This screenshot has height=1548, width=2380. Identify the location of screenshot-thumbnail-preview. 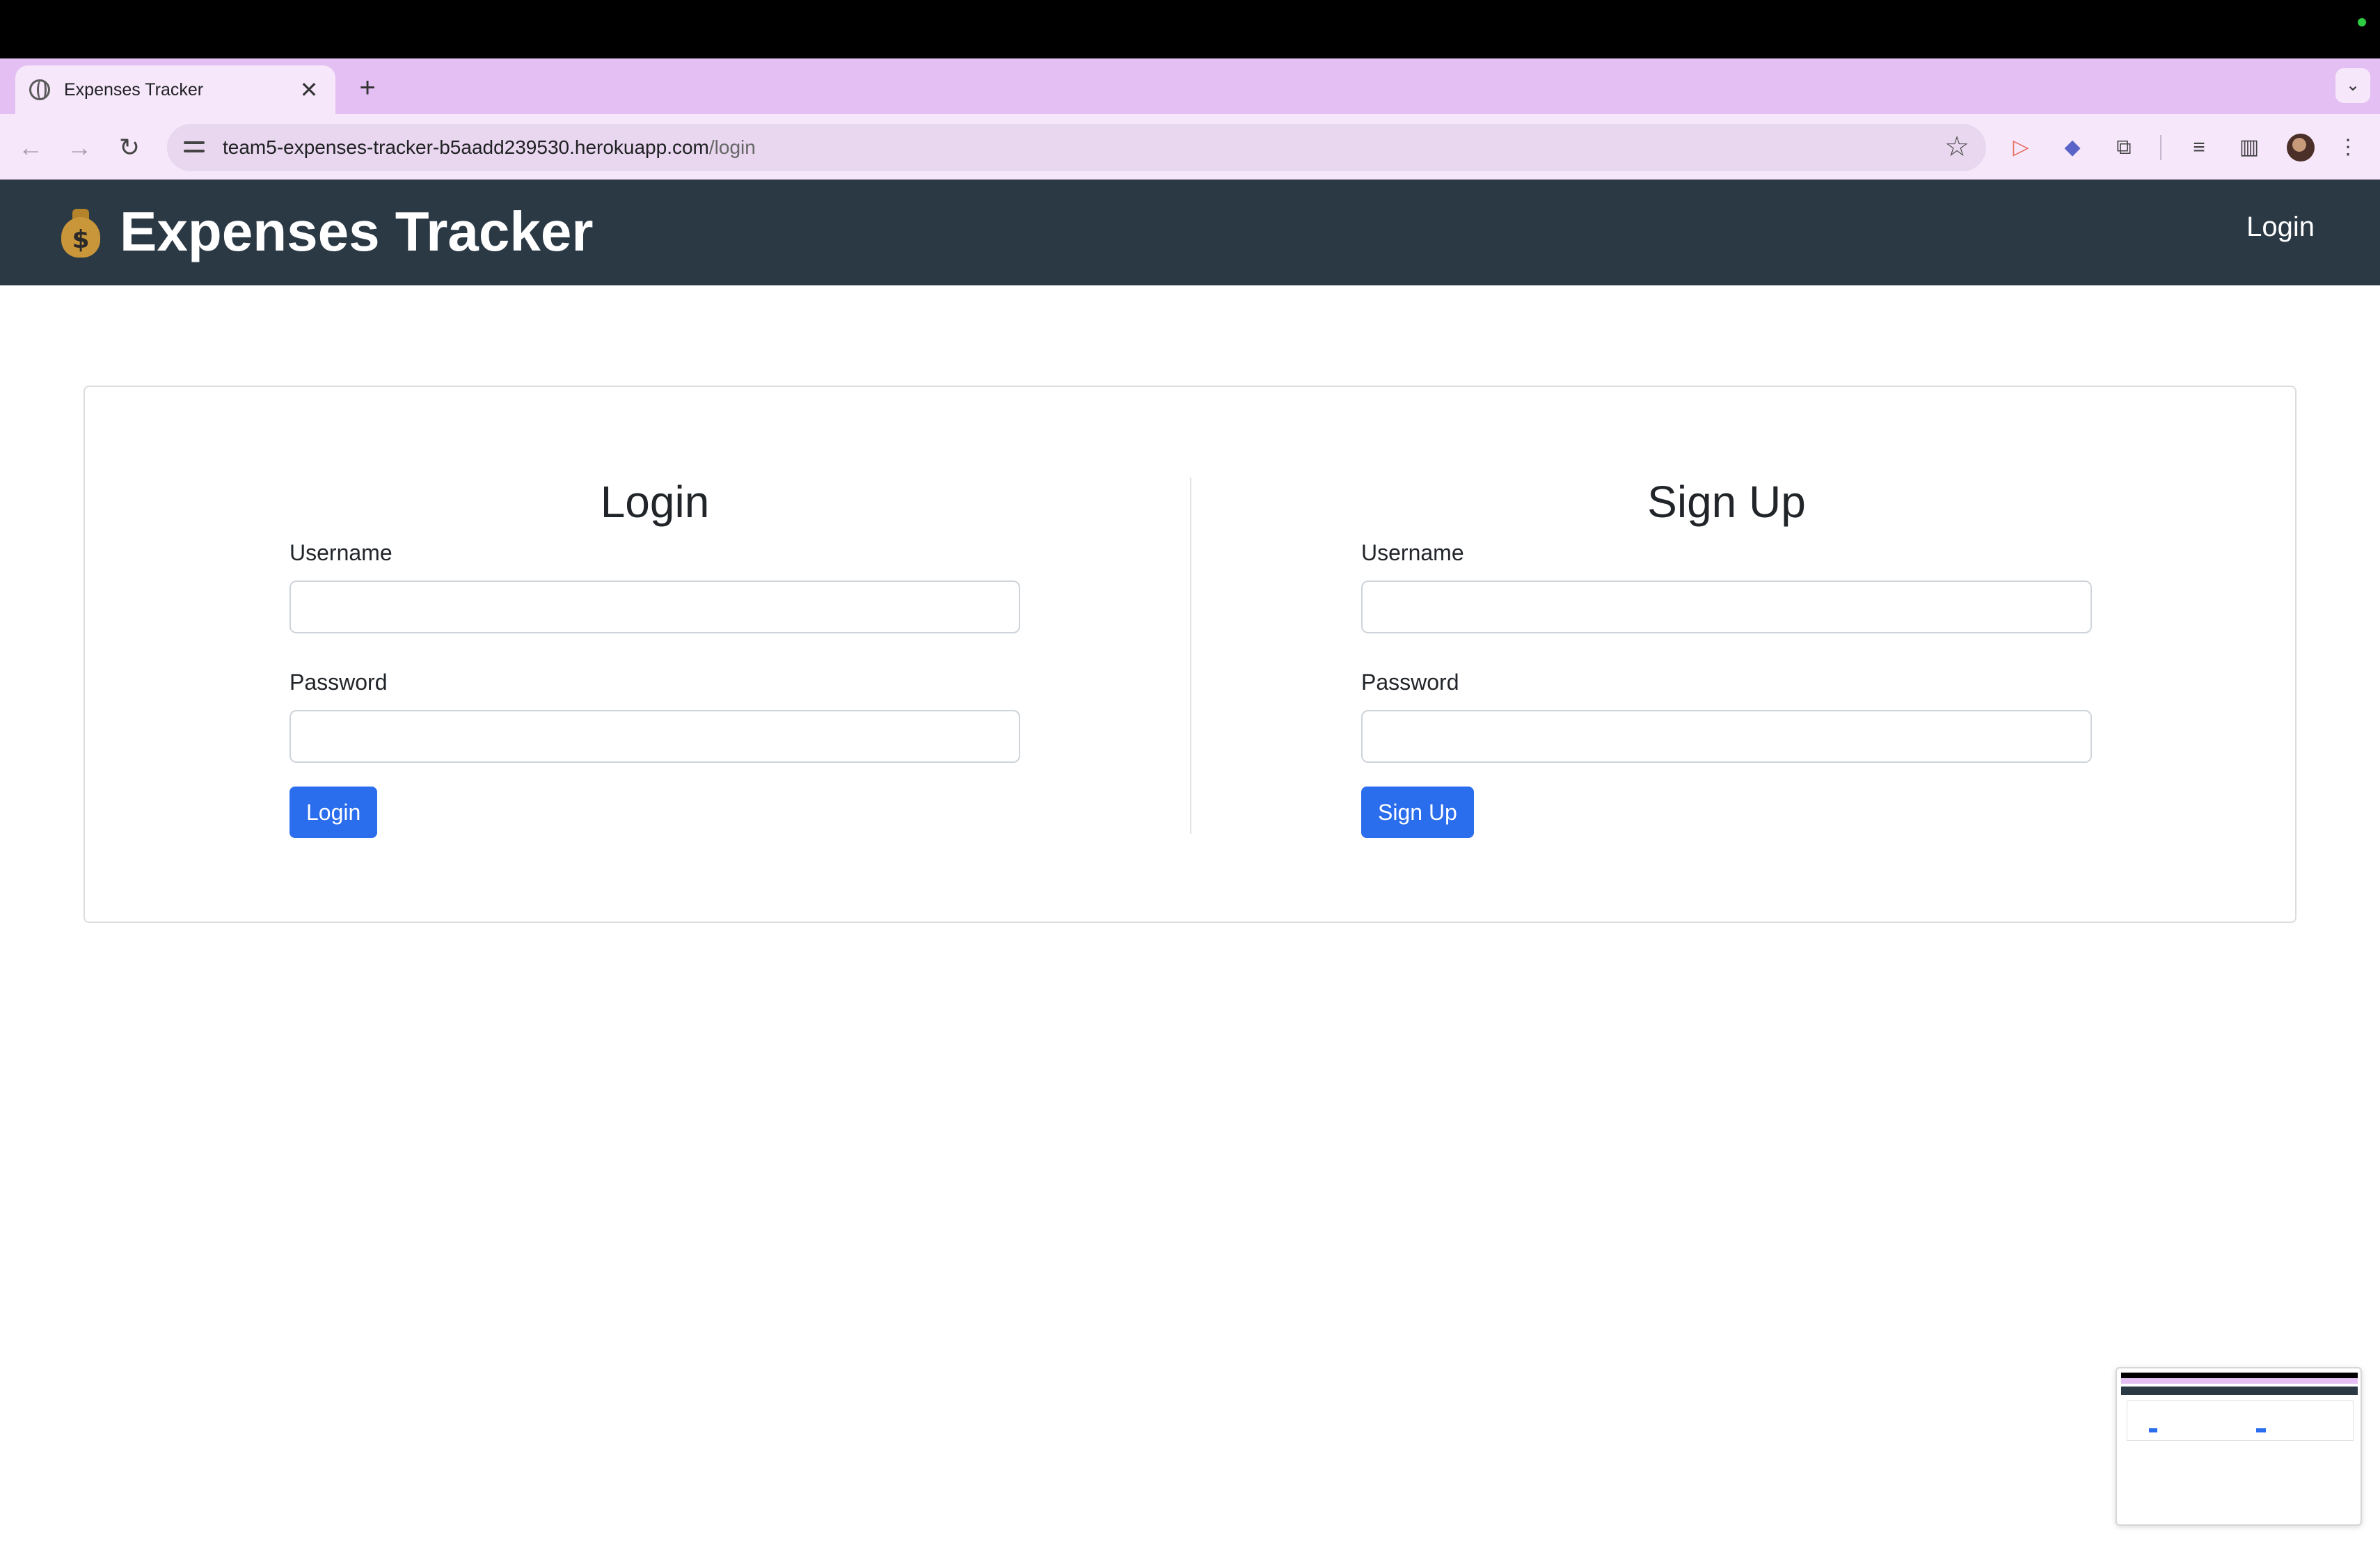
(2239, 1446).